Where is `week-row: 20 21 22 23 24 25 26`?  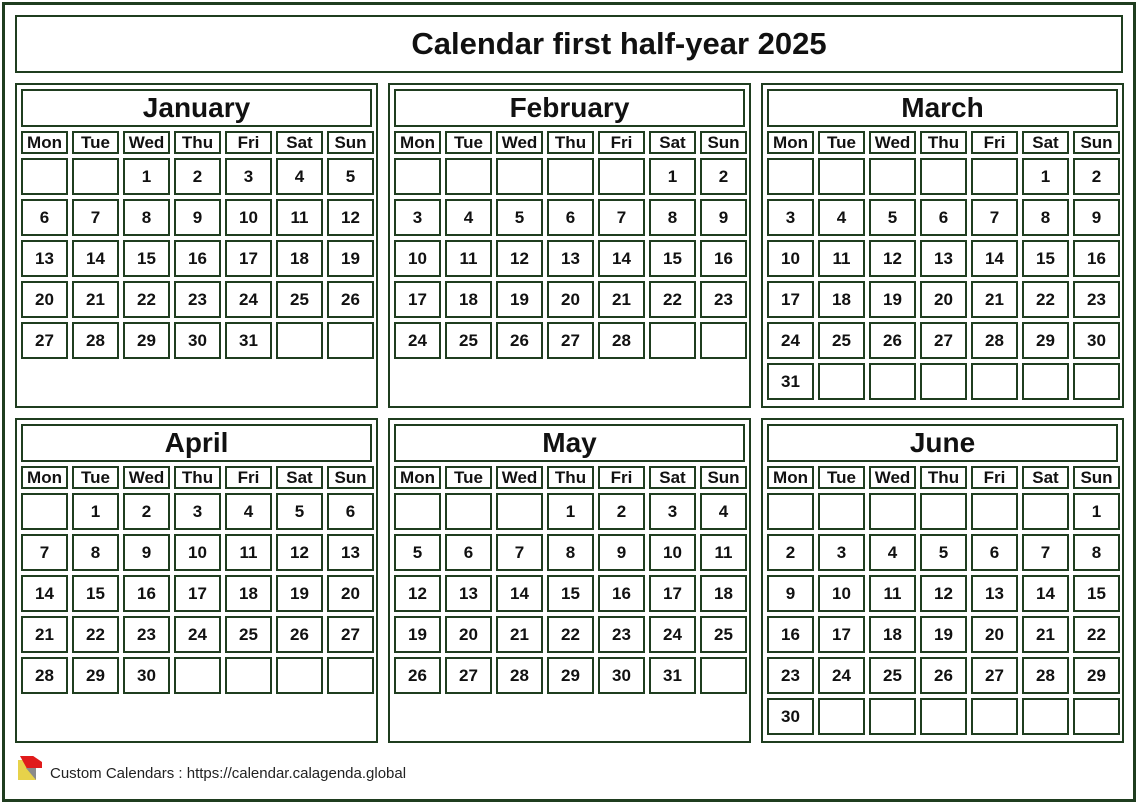 week-row: 20 21 22 23 24 25 26 is located at coordinates (197, 299).